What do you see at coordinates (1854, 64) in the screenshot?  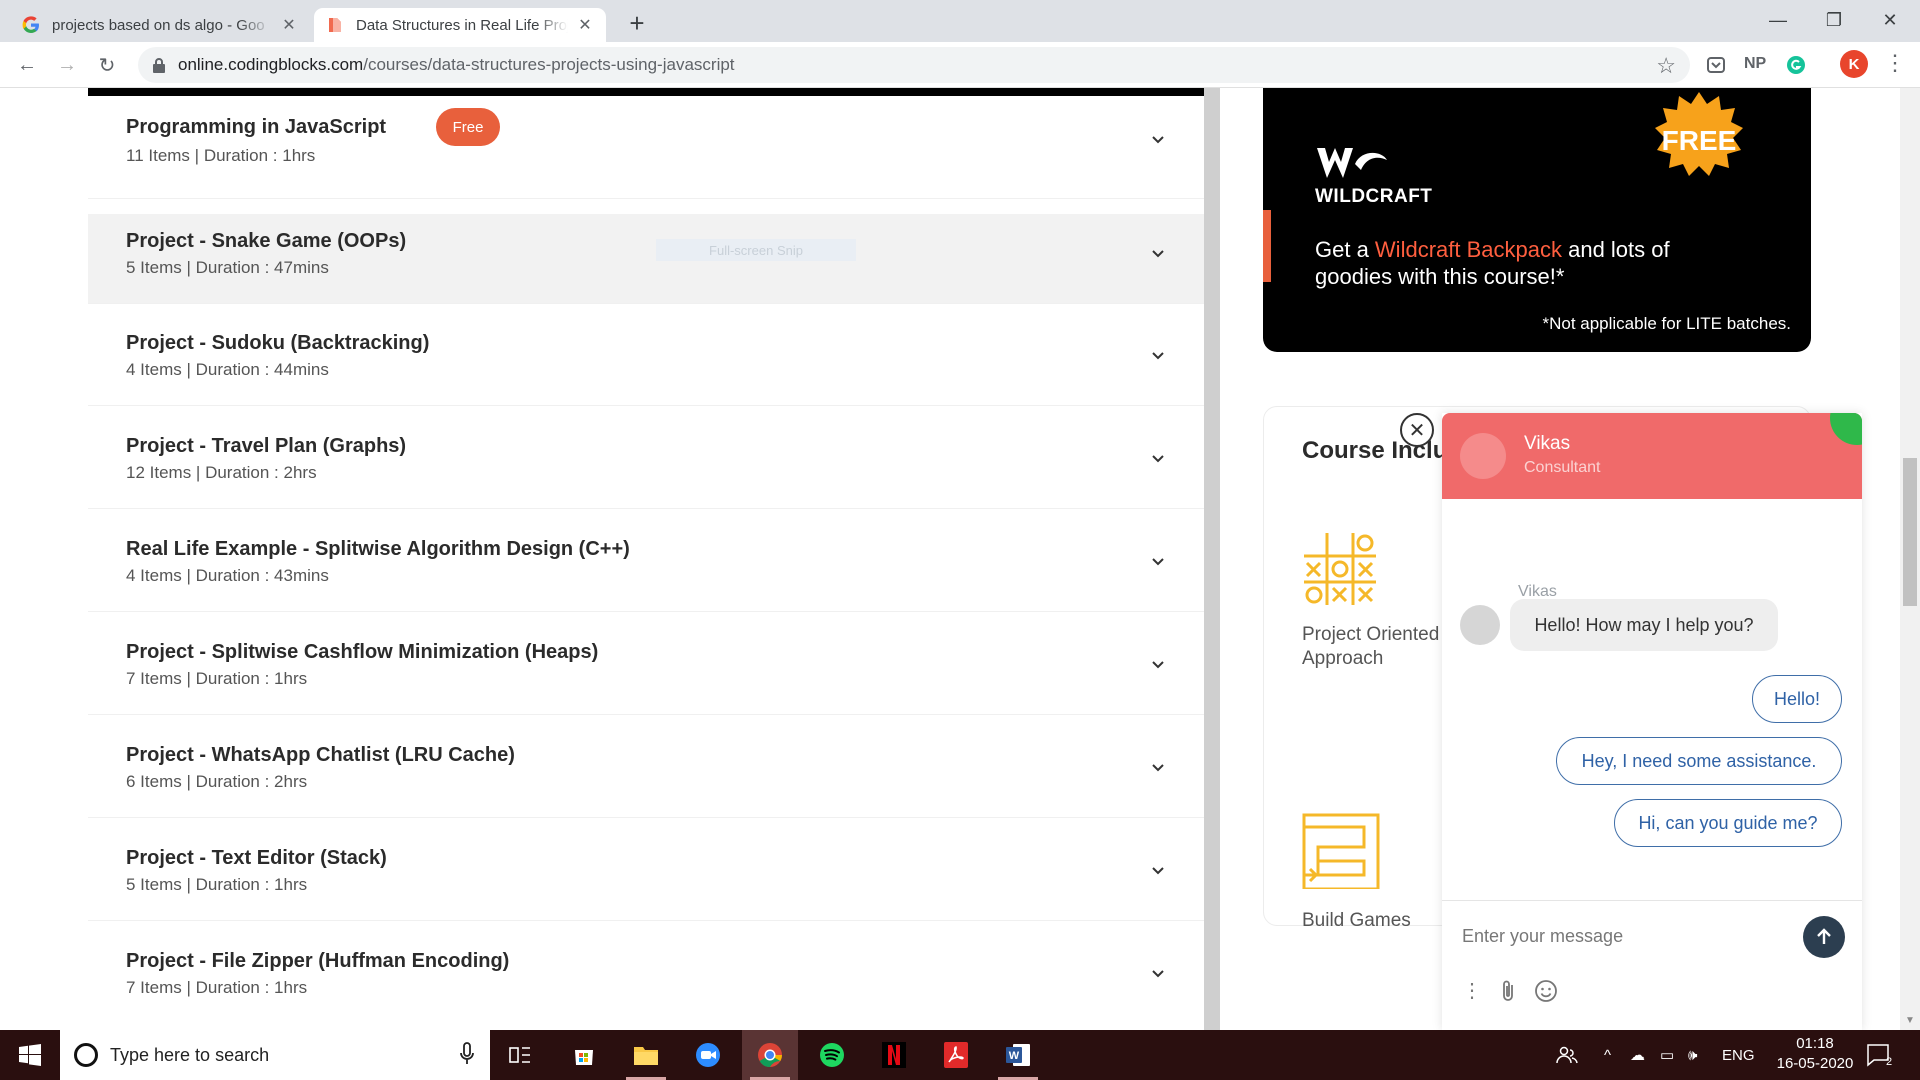 I see `profile-avatar: K` at bounding box center [1854, 64].